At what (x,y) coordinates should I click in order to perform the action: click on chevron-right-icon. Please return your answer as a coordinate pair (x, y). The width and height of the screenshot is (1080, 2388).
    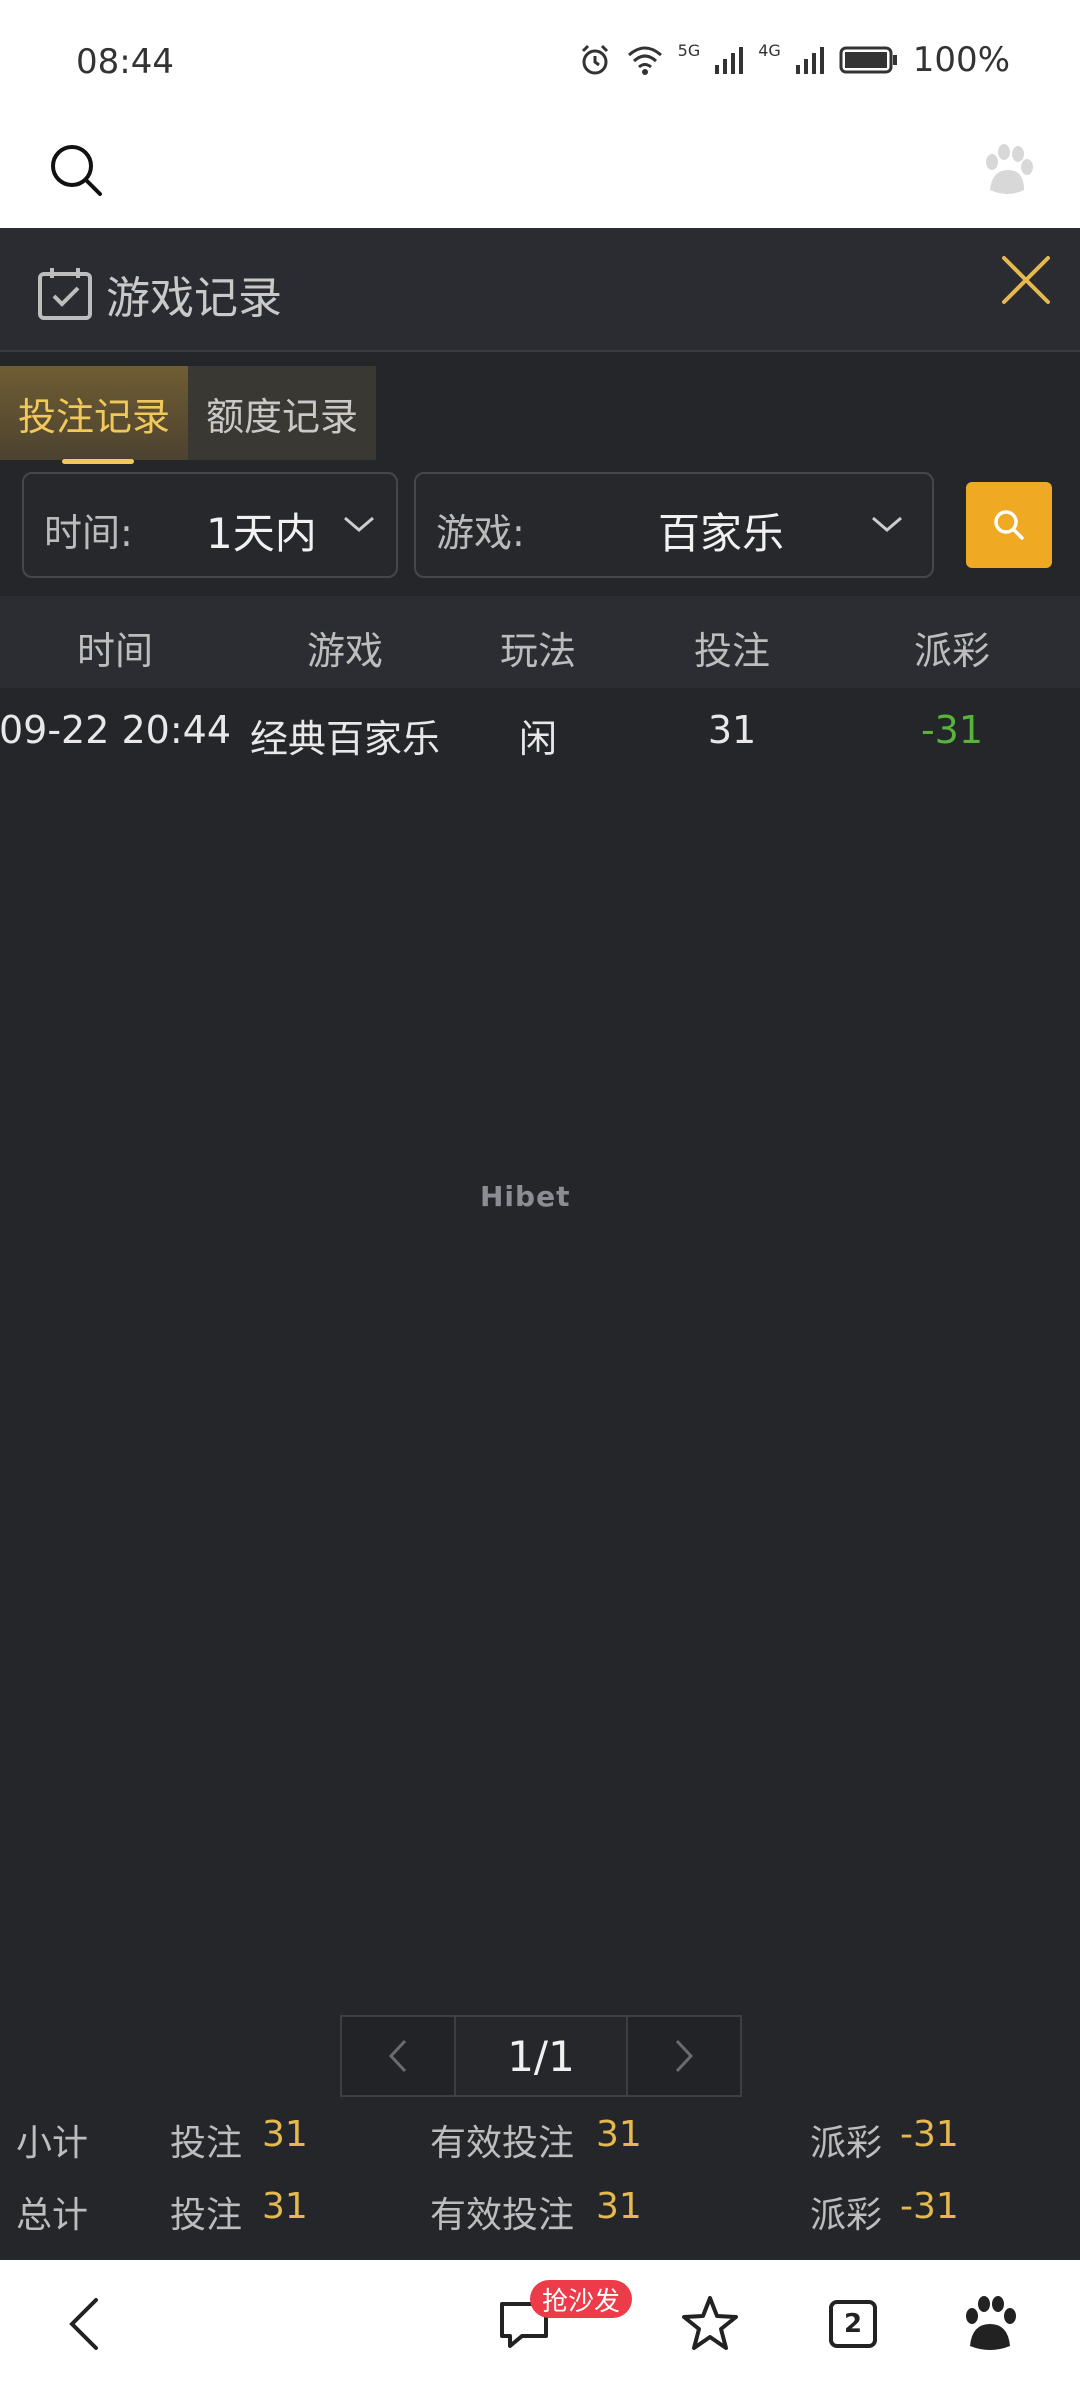
    Looking at the image, I should click on (684, 2056).